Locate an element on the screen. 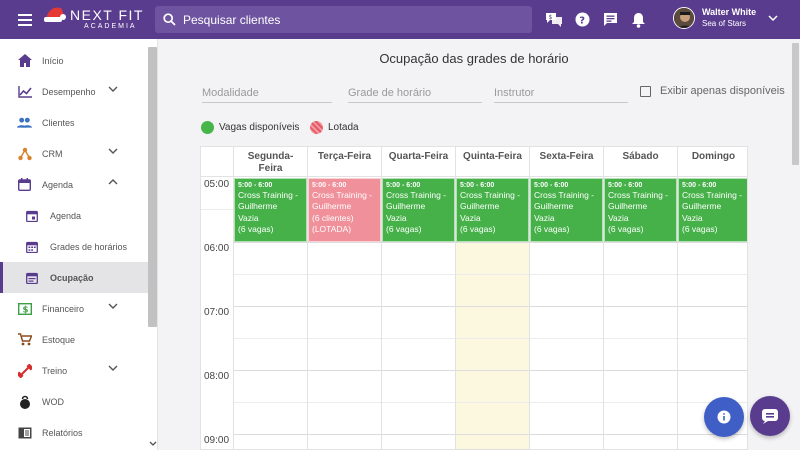 The image size is (800, 450). sidebar-item-label: Grades de horários is located at coordinates (89, 246).